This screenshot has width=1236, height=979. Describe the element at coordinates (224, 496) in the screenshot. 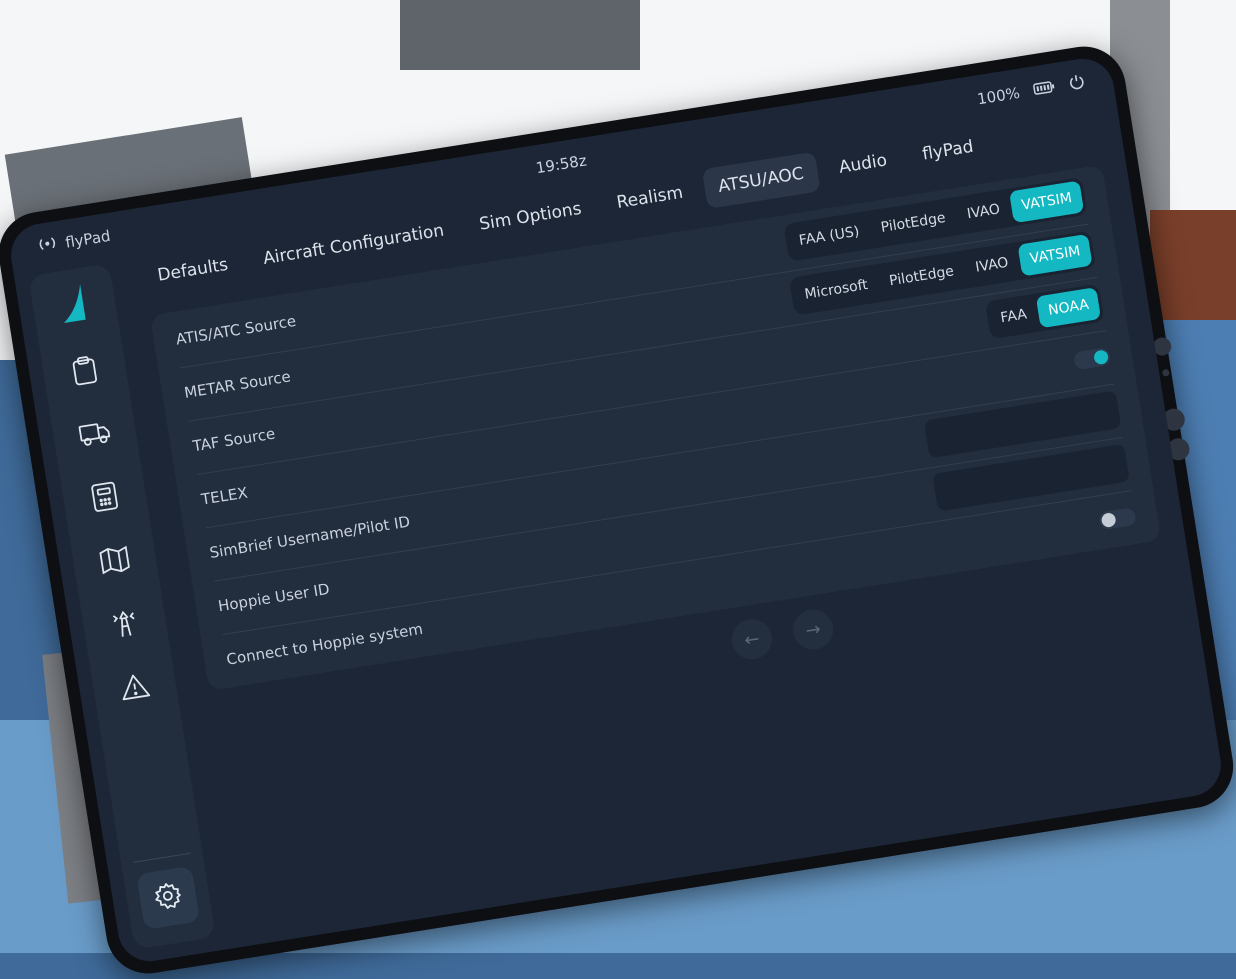

I see `telex-label: TELEX` at that location.